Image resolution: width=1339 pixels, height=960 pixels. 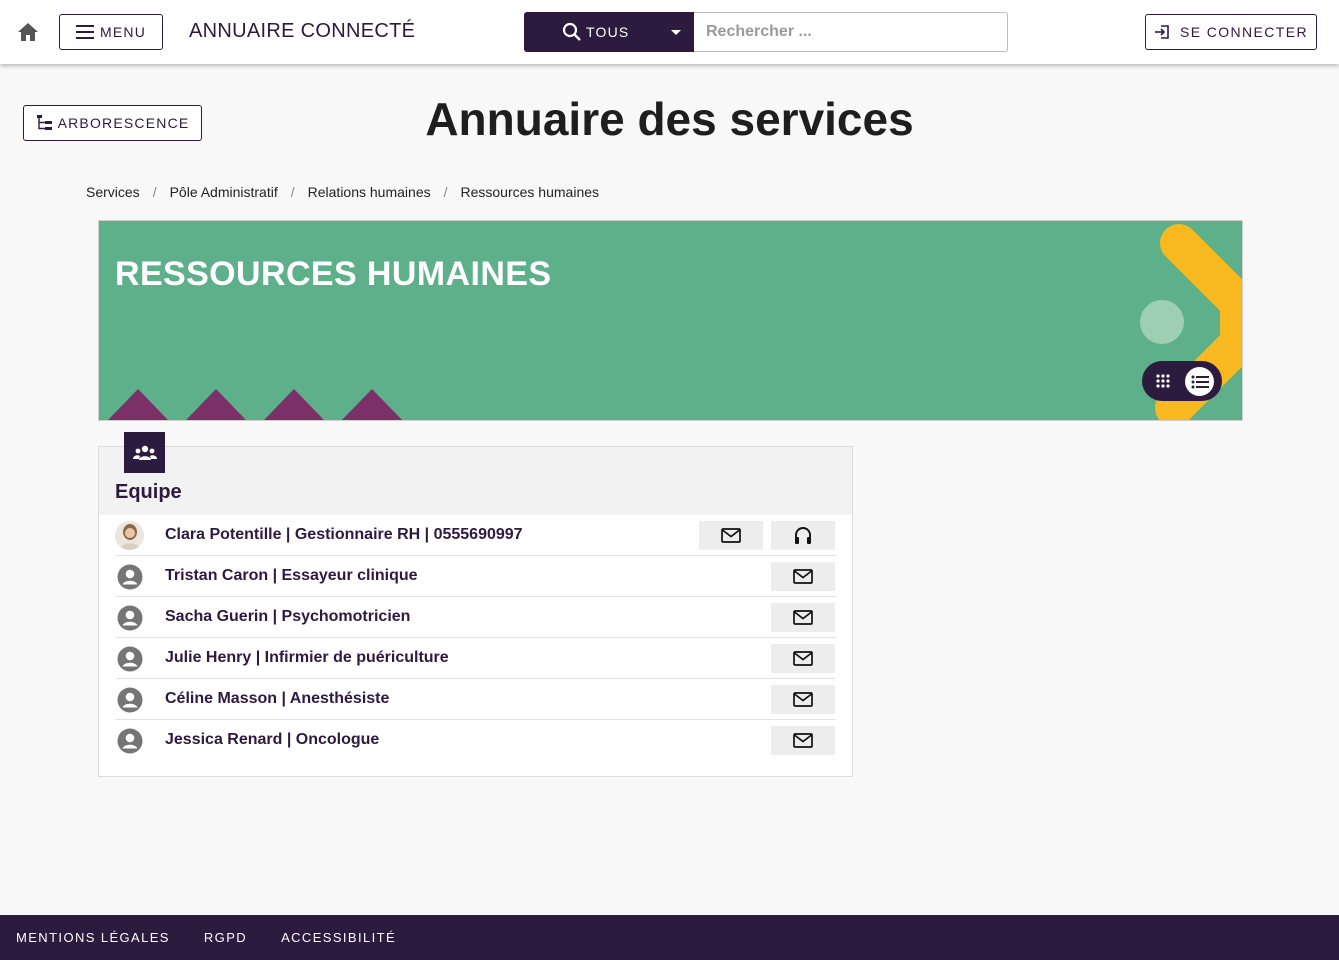 I want to click on grid-icon, so click(x=1163, y=381).